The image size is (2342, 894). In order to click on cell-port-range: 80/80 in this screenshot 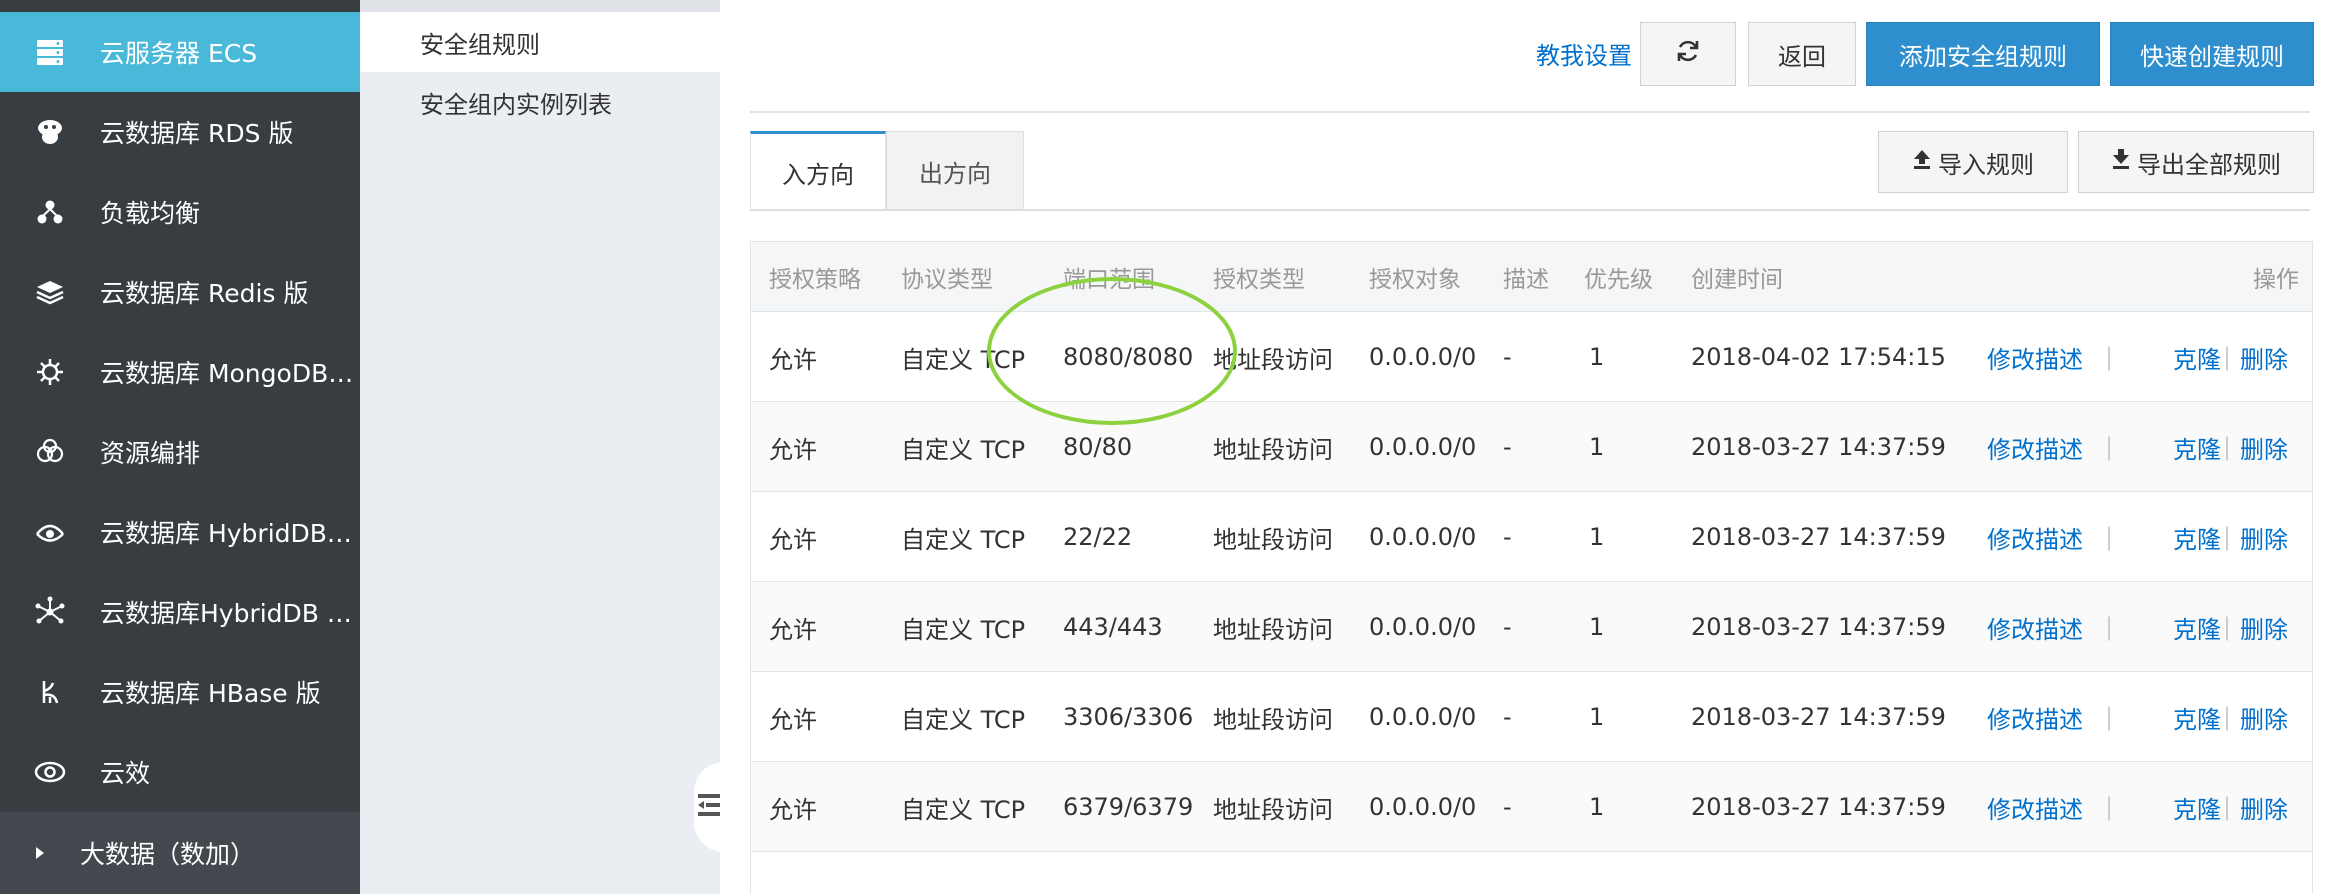, I will do `click(1098, 447)`.